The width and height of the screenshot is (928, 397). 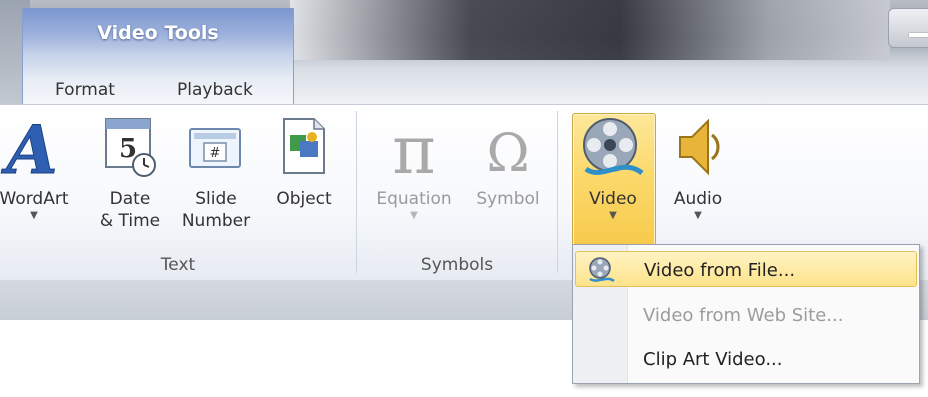 I want to click on slide-number-icon: #, so click(x=215, y=148).